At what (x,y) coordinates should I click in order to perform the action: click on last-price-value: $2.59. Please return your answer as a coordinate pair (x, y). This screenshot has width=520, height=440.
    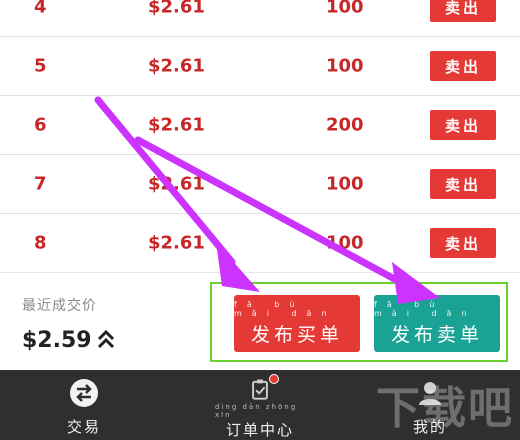
    Looking at the image, I should click on (57, 340).